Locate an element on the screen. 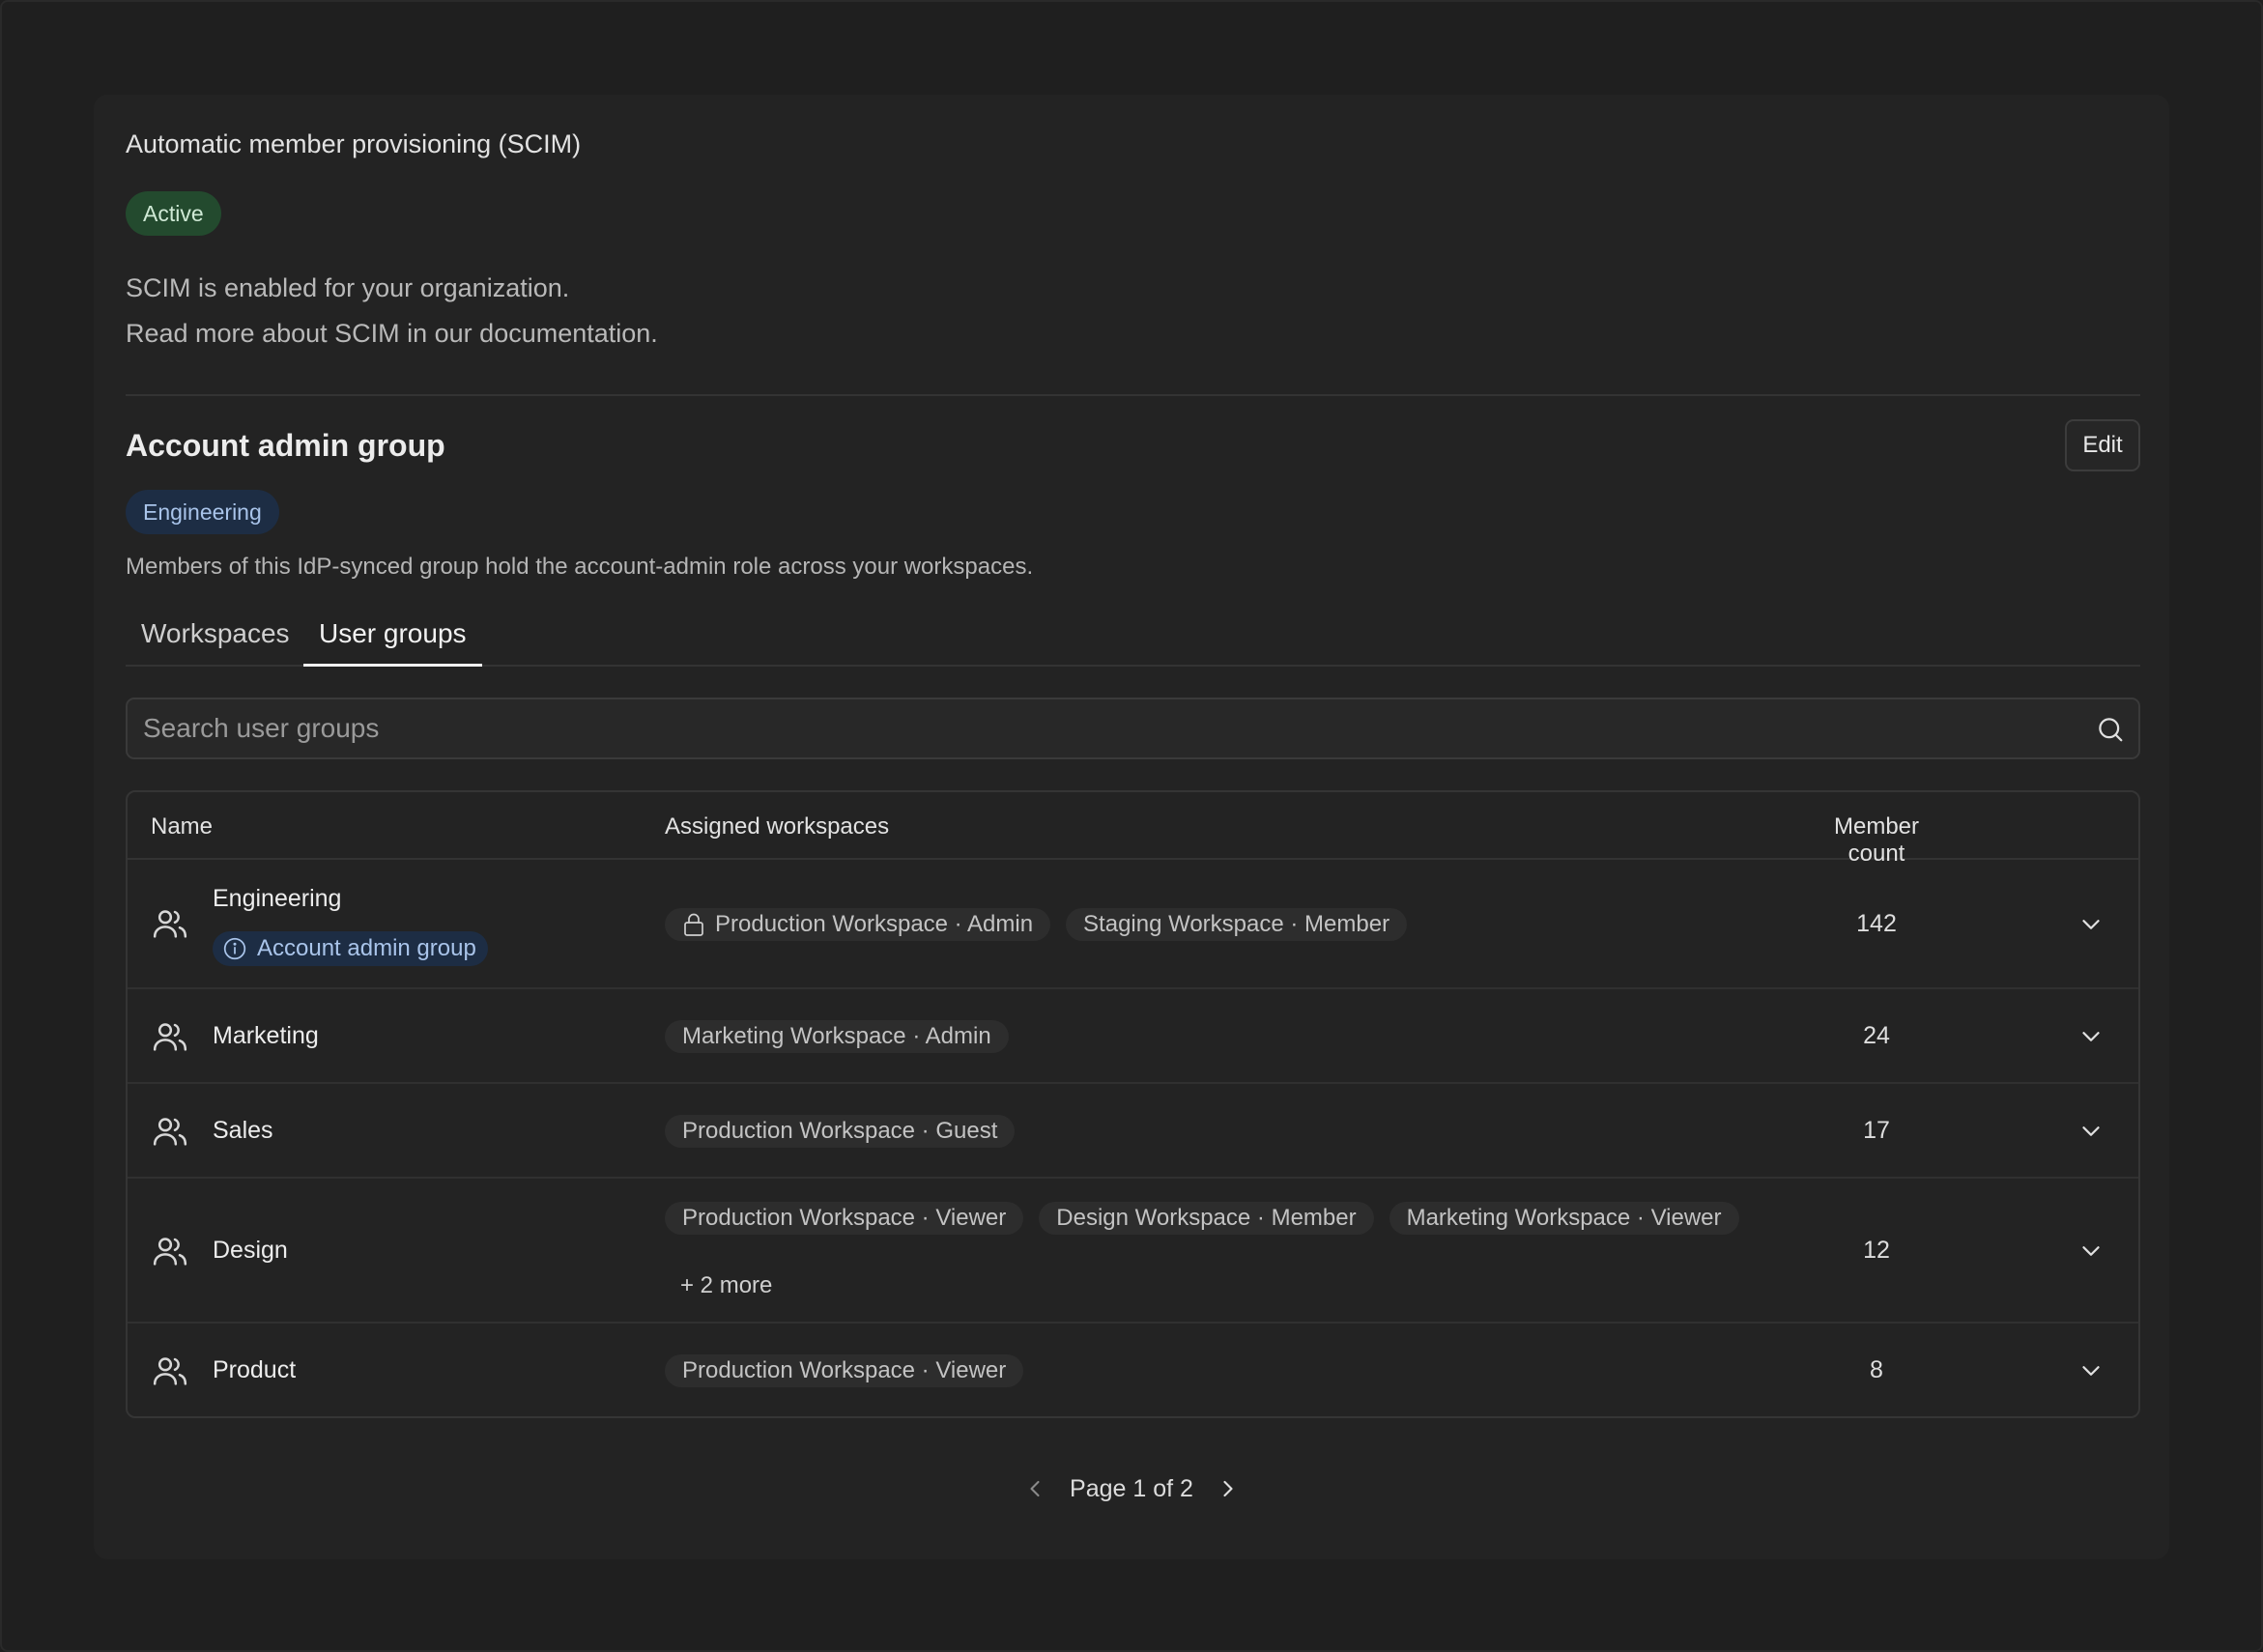 The width and height of the screenshot is (2263, 1652). assigned-workspaces: Marketing Workspace · Admin is located at coordinates (1269, 1036).